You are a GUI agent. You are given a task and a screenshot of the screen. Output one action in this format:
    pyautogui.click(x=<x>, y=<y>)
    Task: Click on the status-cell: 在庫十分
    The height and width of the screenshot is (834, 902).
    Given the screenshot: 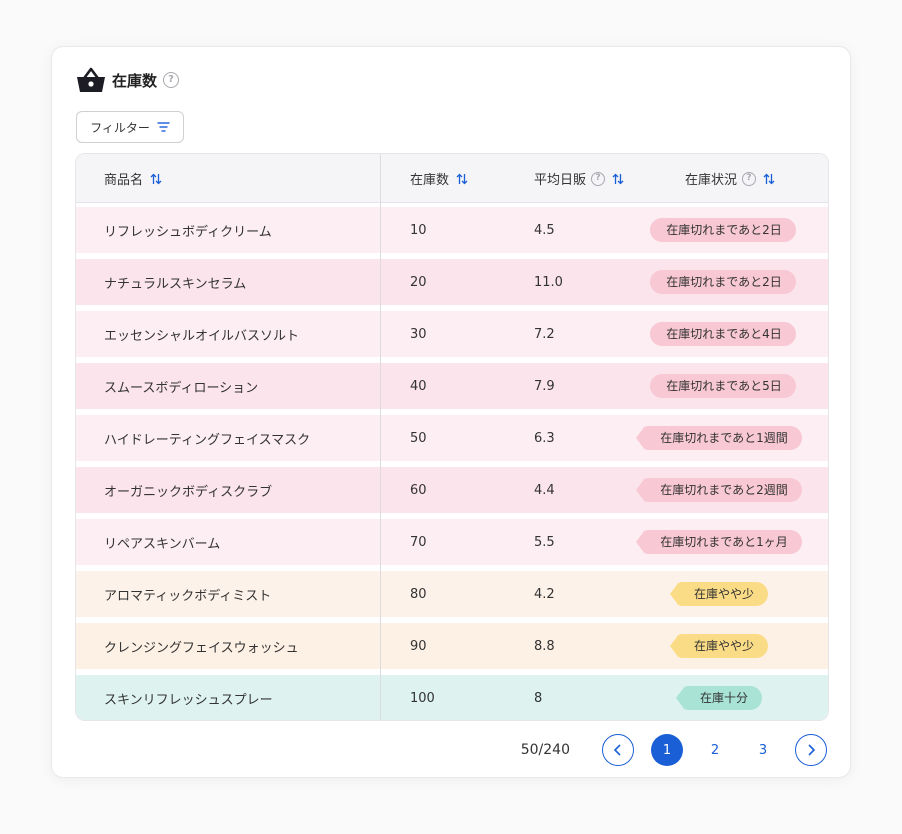 What is the action you would take?
    pyautogui.click(x=723, y=697)
    